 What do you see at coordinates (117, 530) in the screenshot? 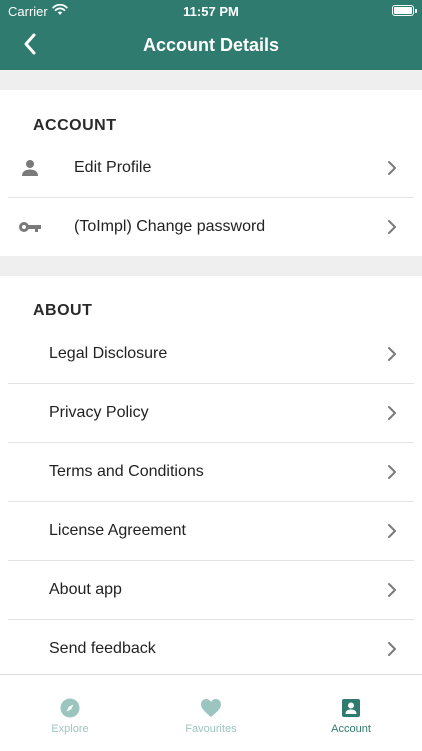
I see `license-agreement-label: License Agreement` at bounding box center [117, 530].